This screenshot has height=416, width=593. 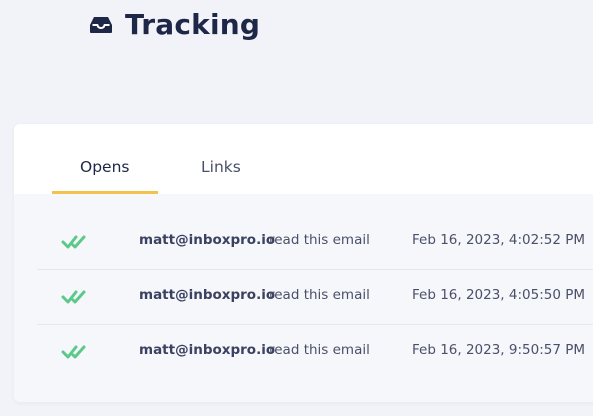 I want to click on event-timestamp: Feb 16, 2023, 4:05:50 PM, so click(x=499, y=295).